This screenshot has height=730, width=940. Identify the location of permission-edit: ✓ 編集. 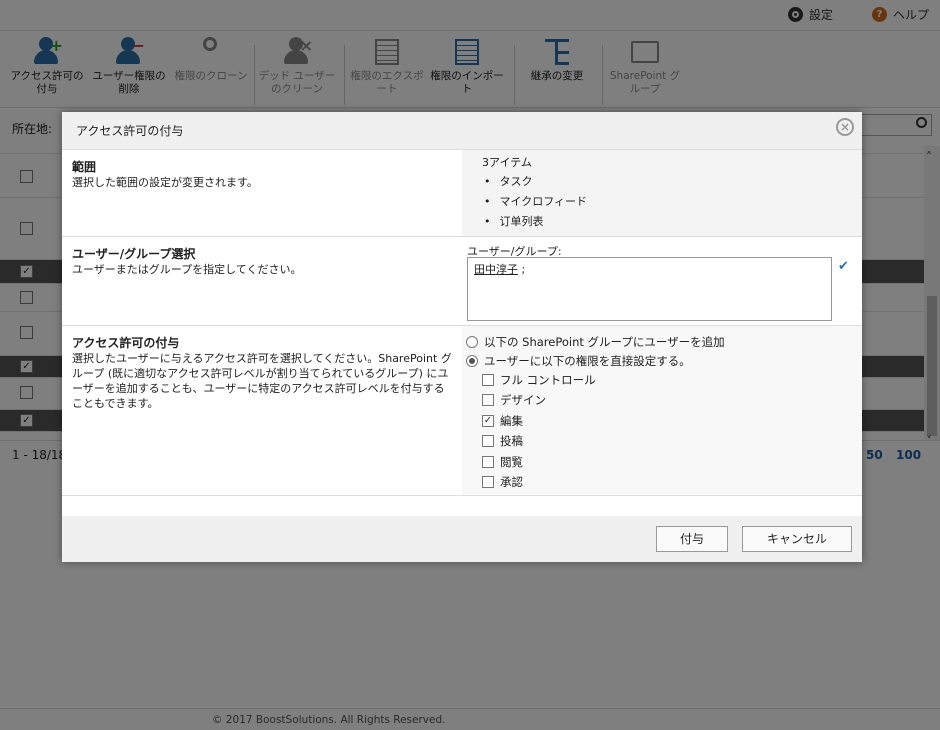
(502, 421).